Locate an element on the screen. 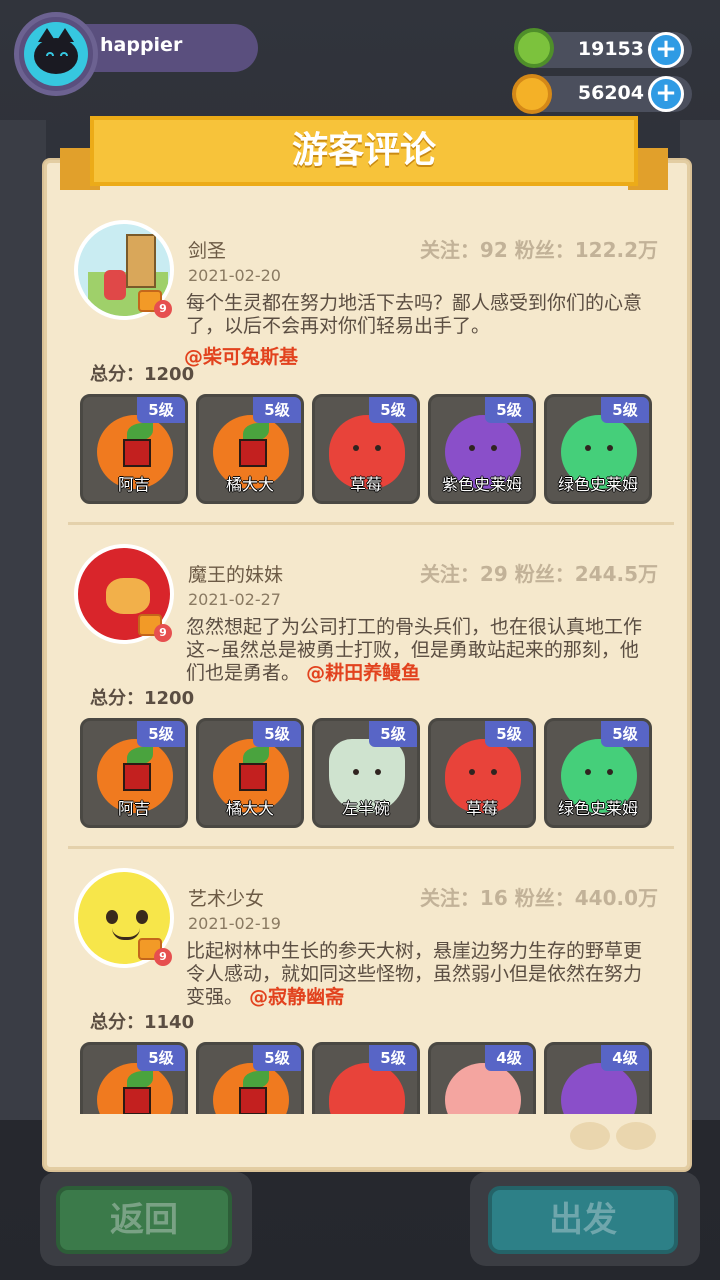  page-title: 游客评论 is located at coordinates (363, 150).